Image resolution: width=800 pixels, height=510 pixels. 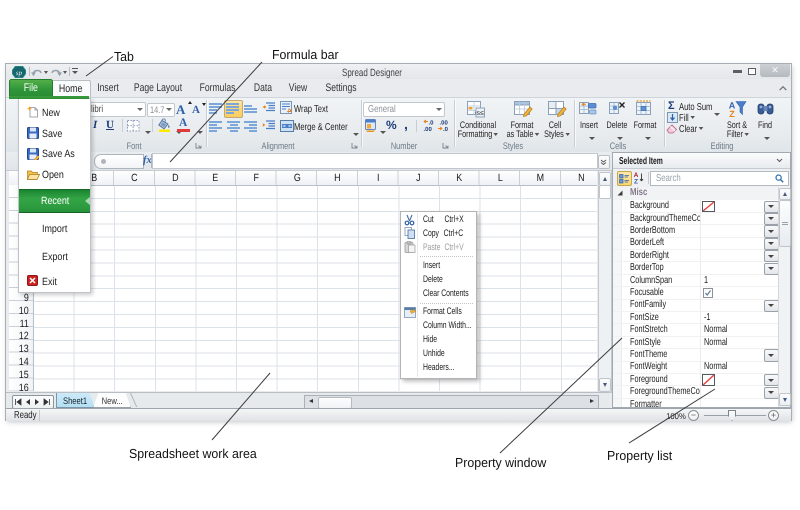 What do you see at coordinates (665, 317) in the screenshot?
I see `property-name: FontSize` at bounding box center [665, 317].